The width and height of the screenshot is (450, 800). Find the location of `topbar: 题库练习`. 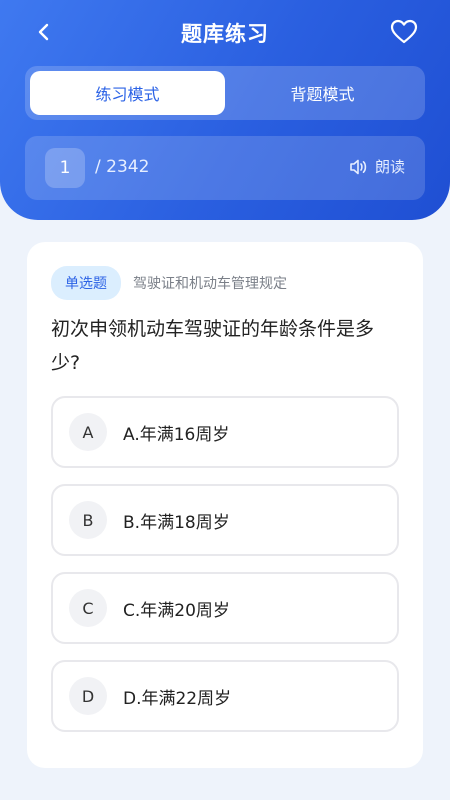

topbar: 题库练习 is located at coordinates (225, 32).